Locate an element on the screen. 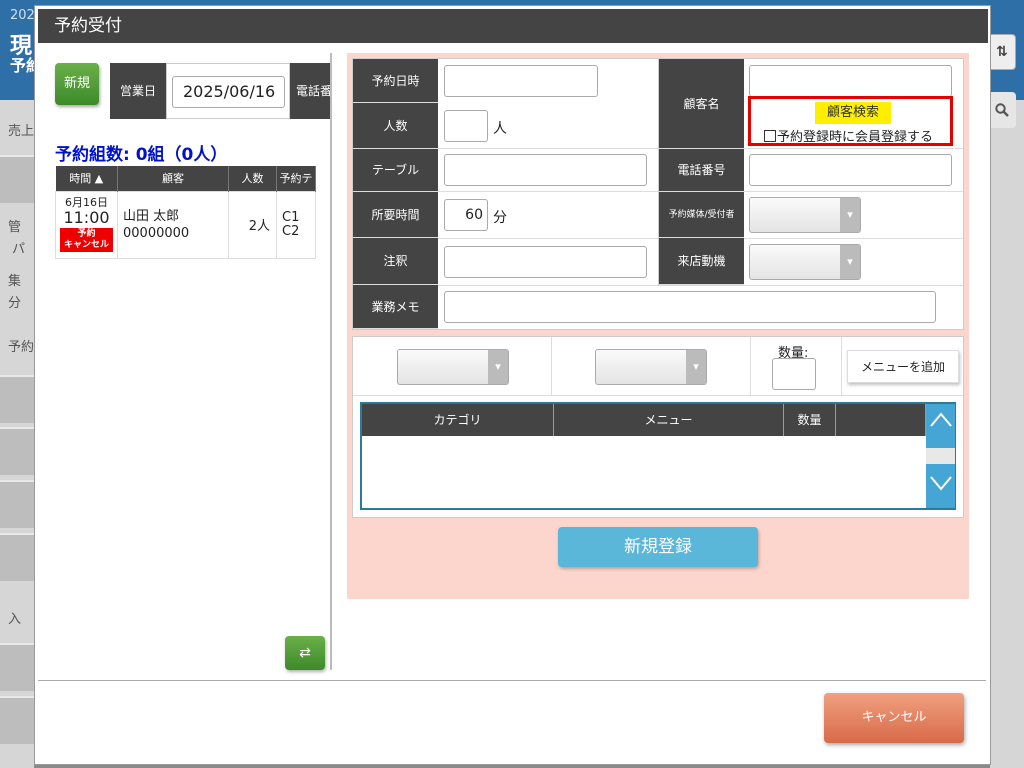 The image size is (1024, 768). cancel-badge-line2: キャンセル is located at coordinates (86, 245).